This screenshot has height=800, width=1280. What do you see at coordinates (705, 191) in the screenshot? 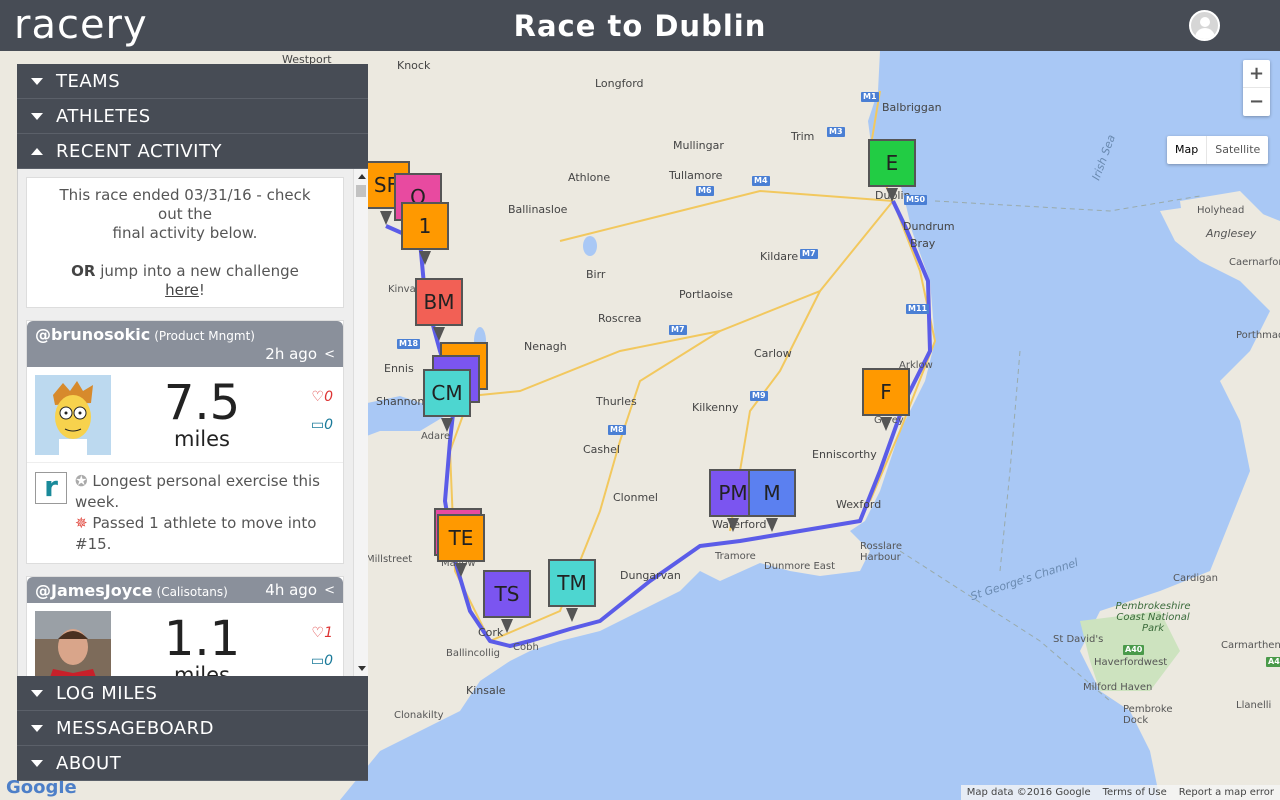
I see `road-shield: M6` at bounding box center [705, 191].